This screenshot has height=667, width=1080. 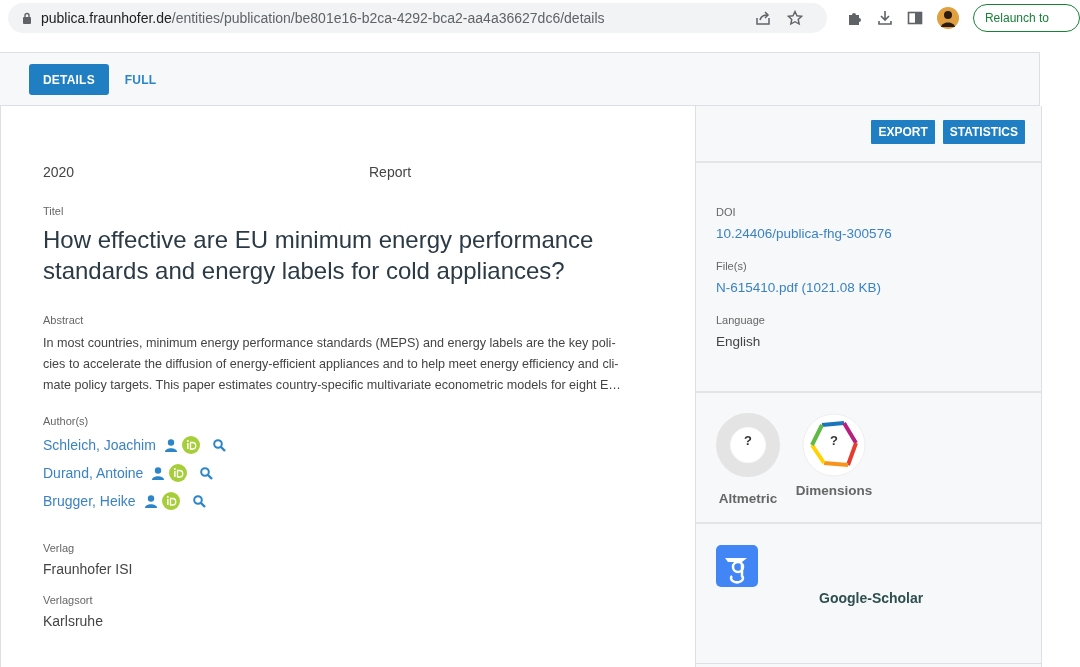 I want to click on metric-label: Altmetric, so click(x=748, y=498).